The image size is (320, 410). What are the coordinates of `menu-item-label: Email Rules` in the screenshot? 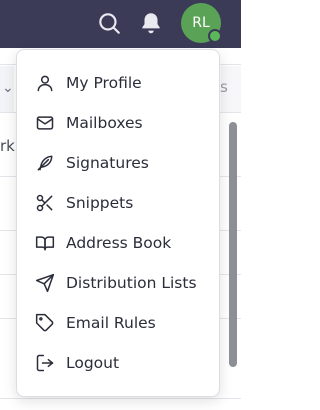 It's located at (111, 323).